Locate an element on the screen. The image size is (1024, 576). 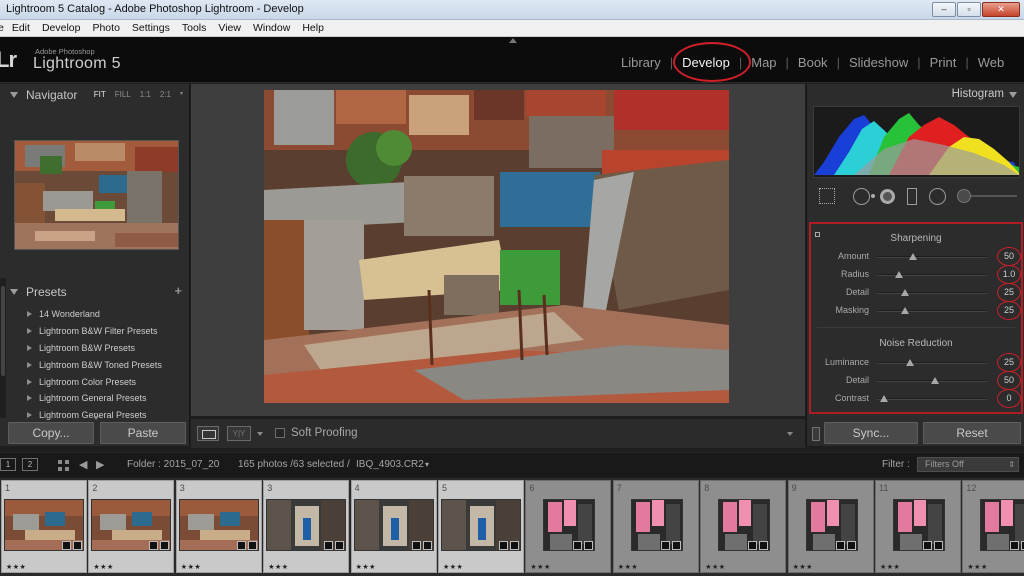
spot-removal-icon is located at coordinates (861, 196).